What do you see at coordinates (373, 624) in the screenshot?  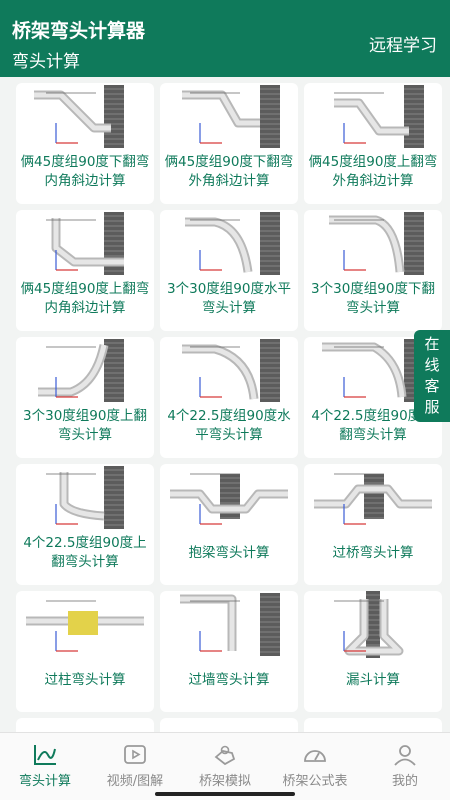 I see `funnel-diagram` at bounding box center [373, 624].